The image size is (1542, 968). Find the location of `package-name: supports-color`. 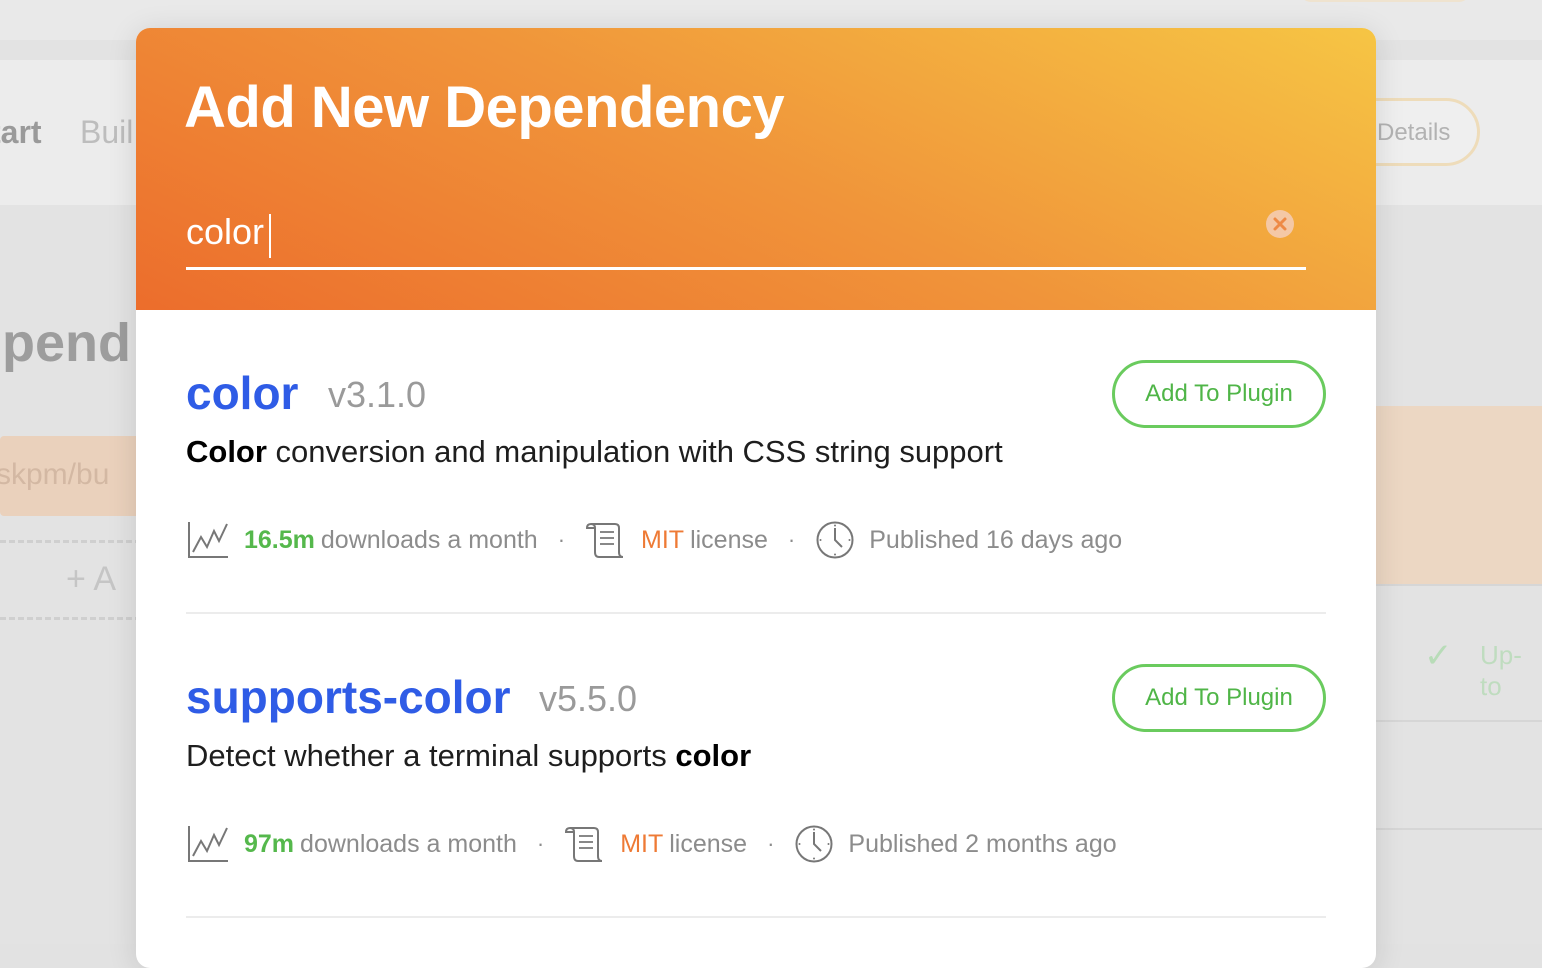

package-name: supports-color is located at coordinates (348, 697).